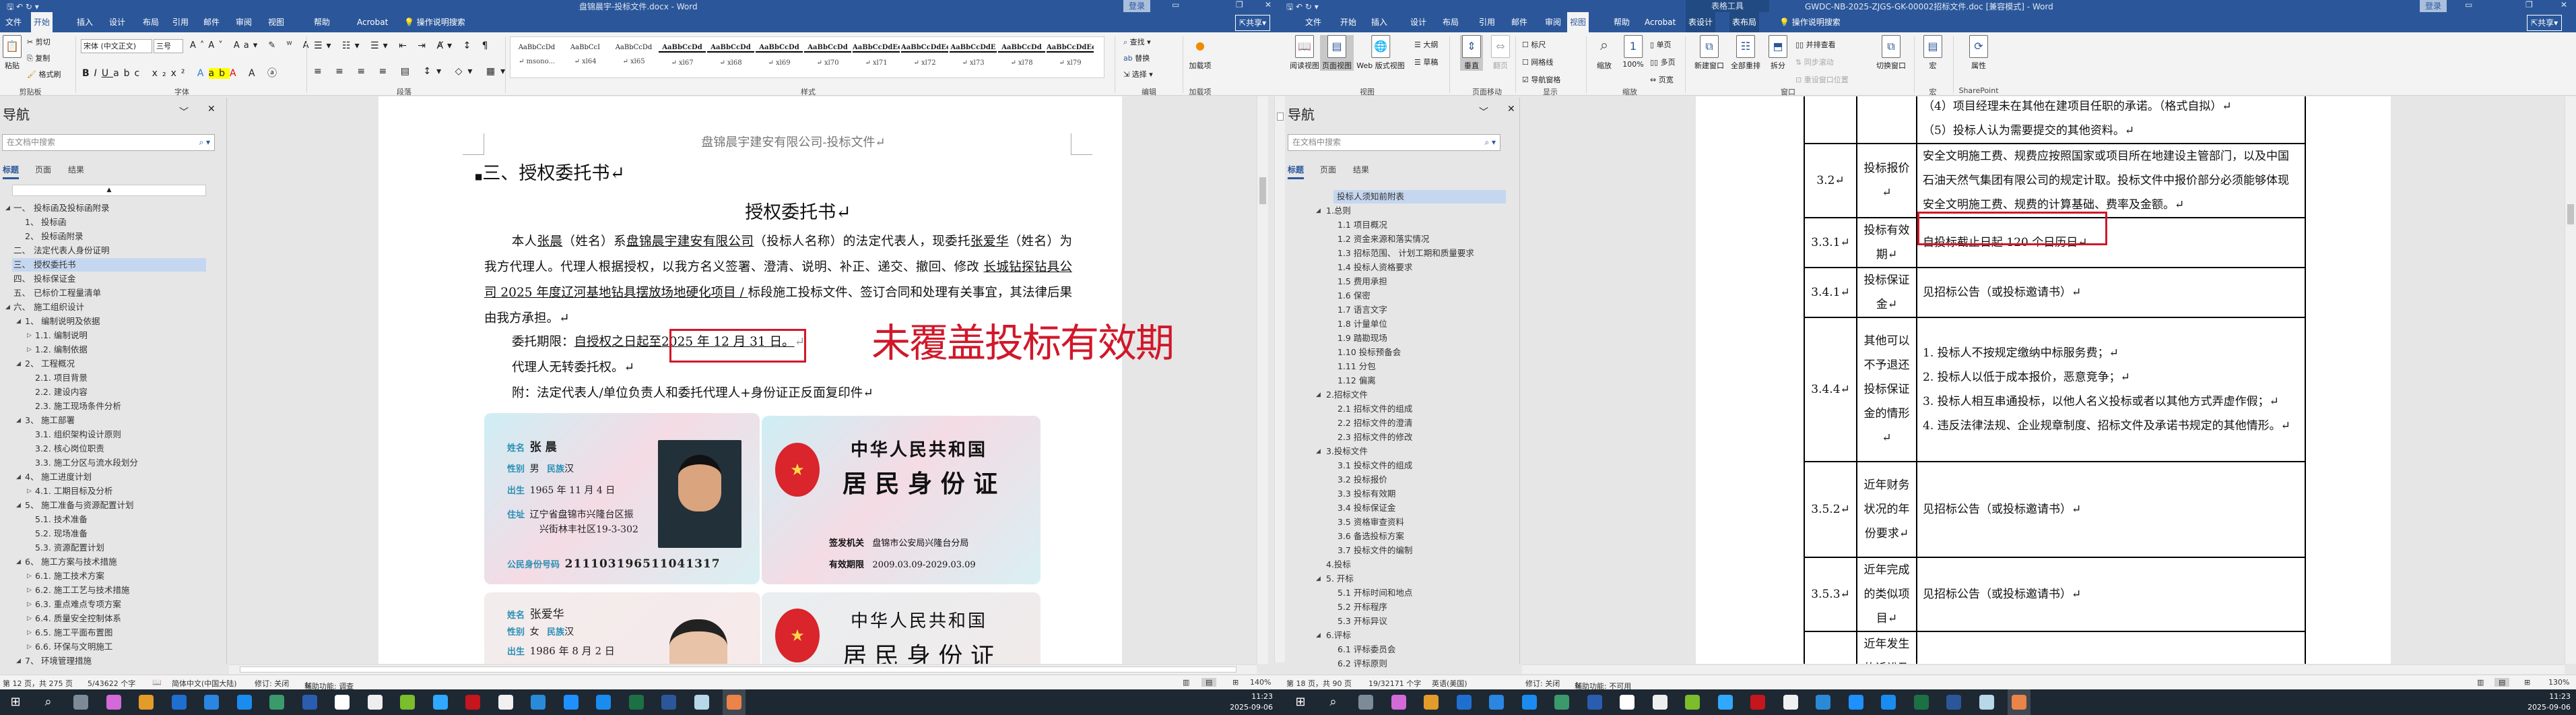 This screenshot has height=715, width=2576. Describe the element at coordinates (1757, 702) in the screenshot. I see `acrobat-icon` at that location.